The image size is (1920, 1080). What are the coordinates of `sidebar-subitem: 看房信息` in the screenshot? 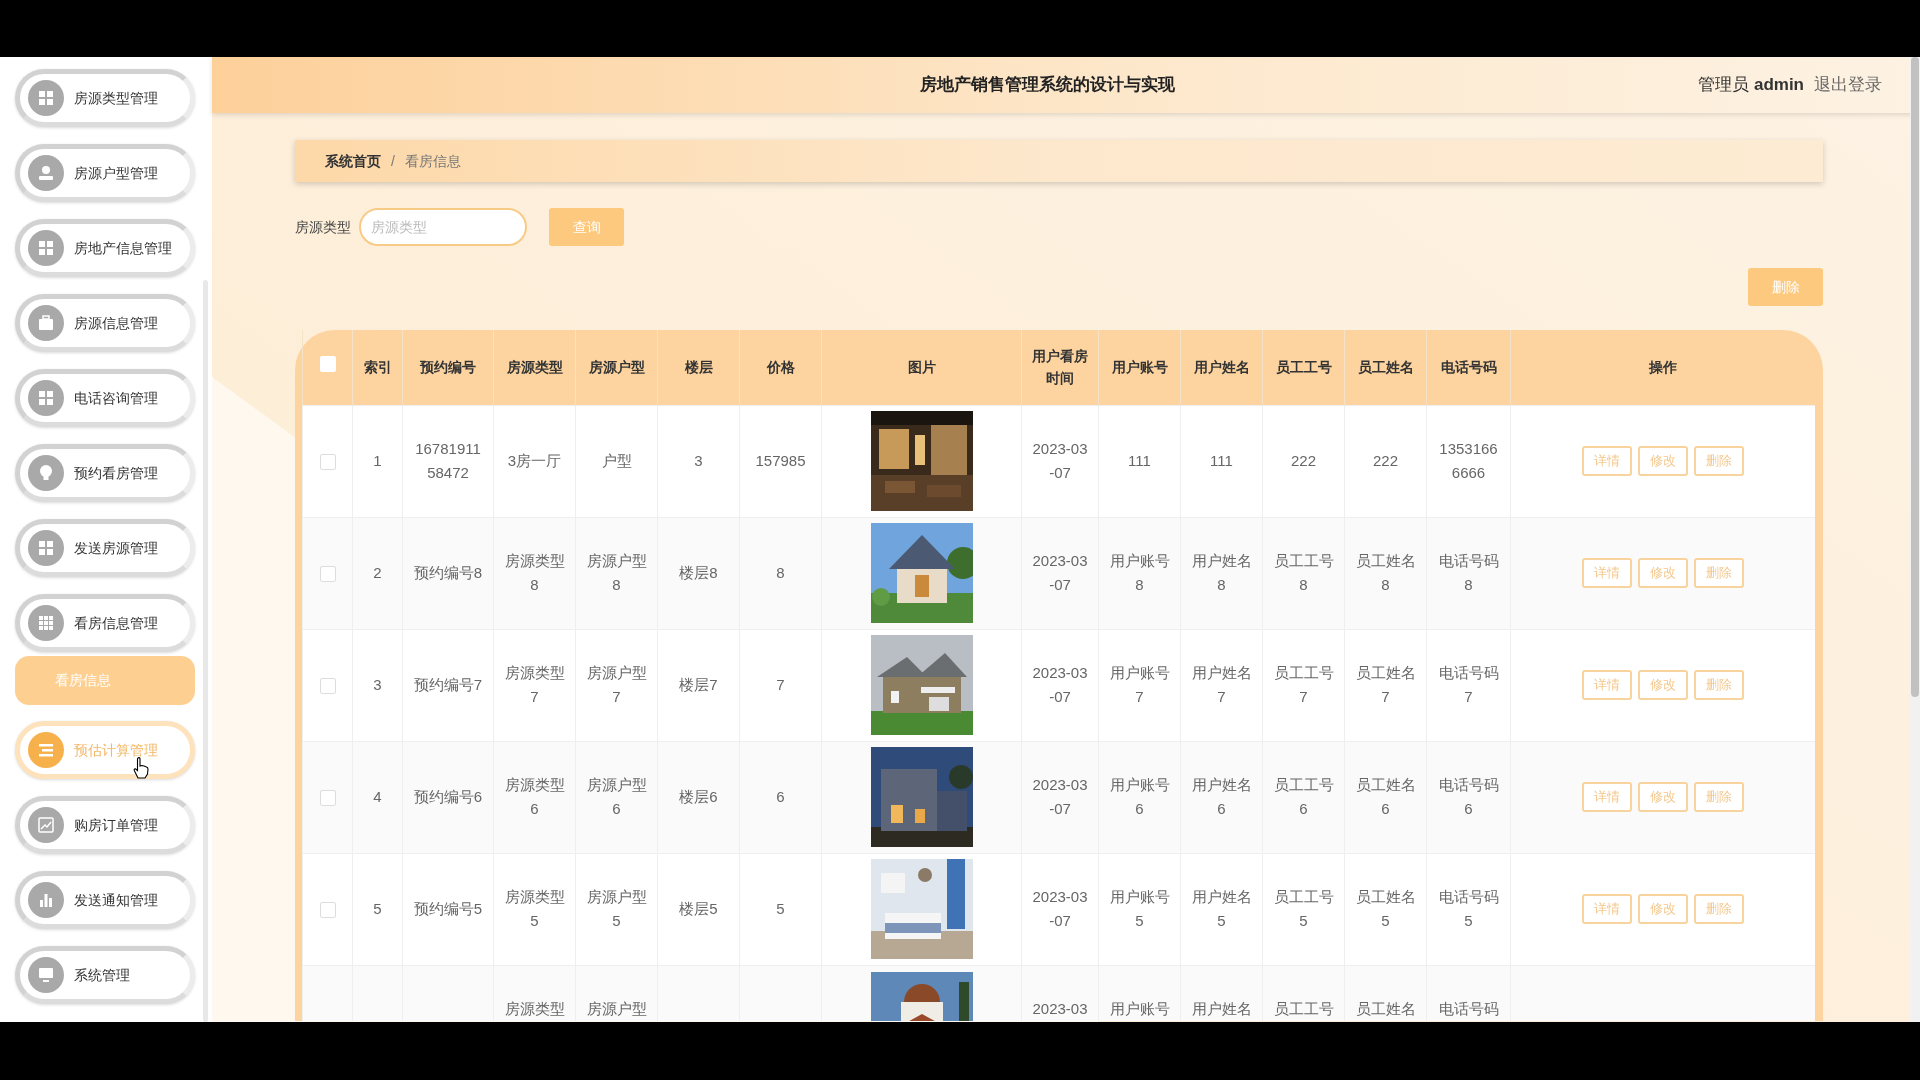 It's located at (105, 680).